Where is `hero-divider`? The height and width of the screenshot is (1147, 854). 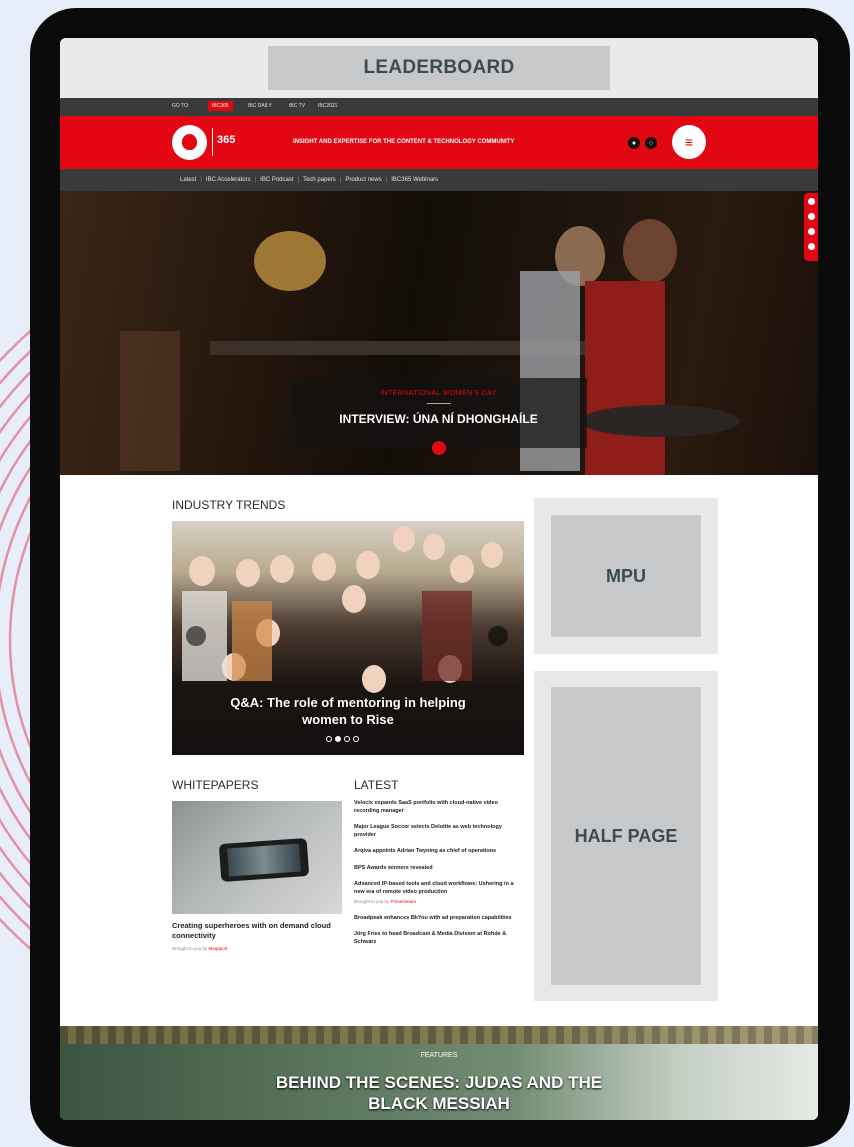
hero-divider is located at coordinates (438, 403).